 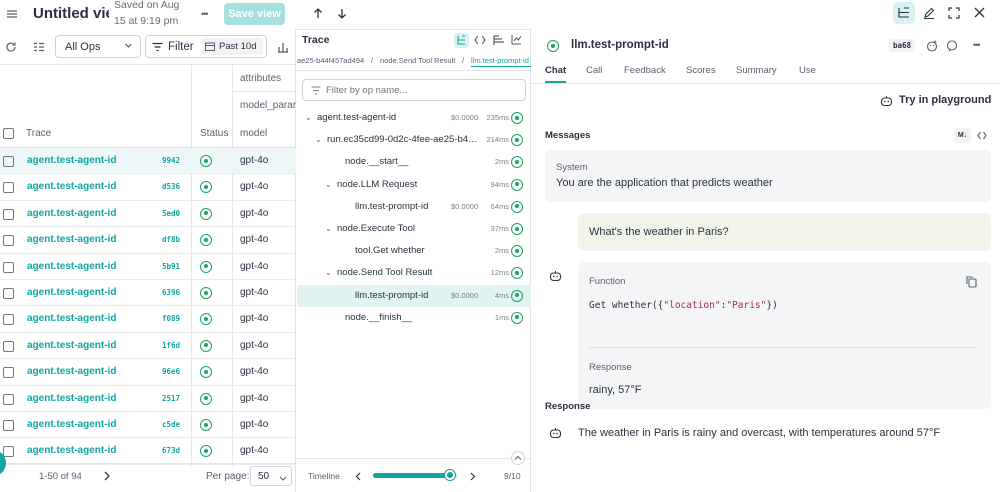 I want to click on table-row: agent.test-agent-id f089 gpt-4o, so click(x=148, y=319).